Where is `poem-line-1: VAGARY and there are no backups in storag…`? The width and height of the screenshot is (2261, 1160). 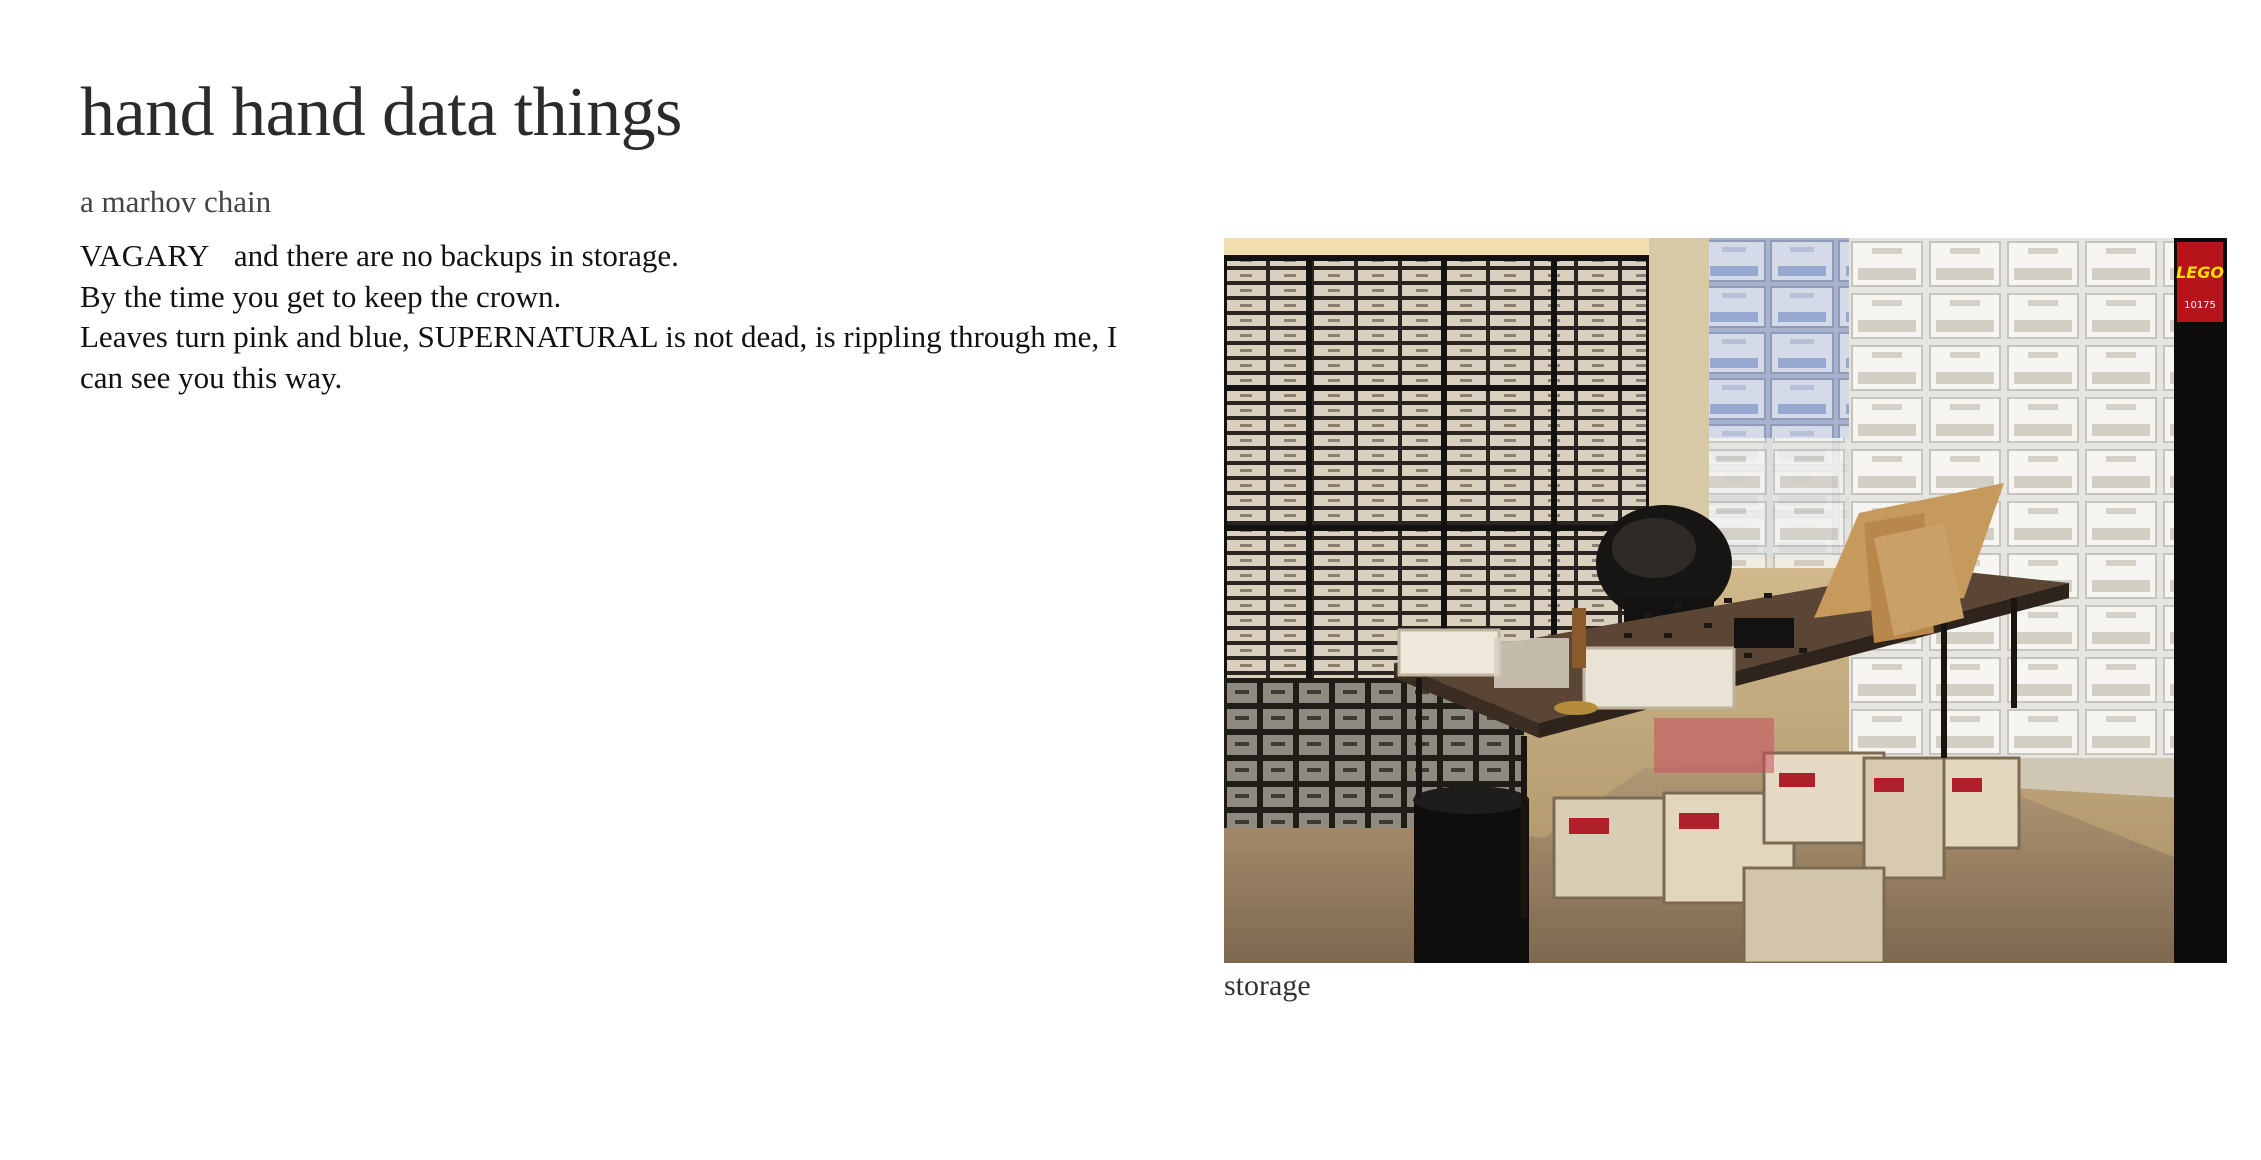
poem-line-1: VAGARY and there are no backups in storag… is located at coordinates (620, 256).